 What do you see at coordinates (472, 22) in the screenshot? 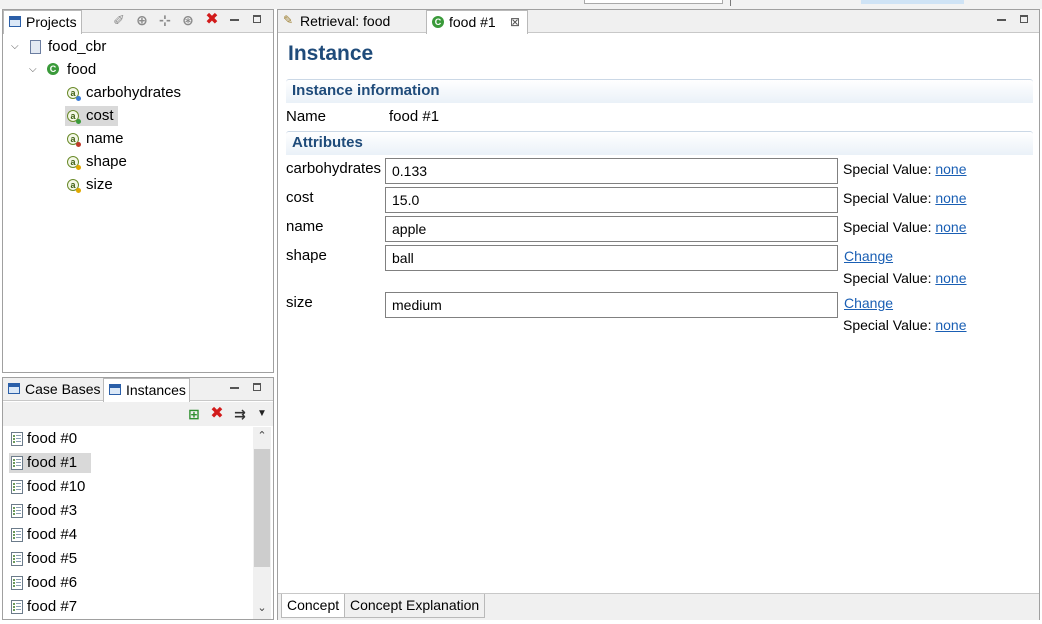
I see `tab-instance-label: food #1` at bounding box center [472, 22].